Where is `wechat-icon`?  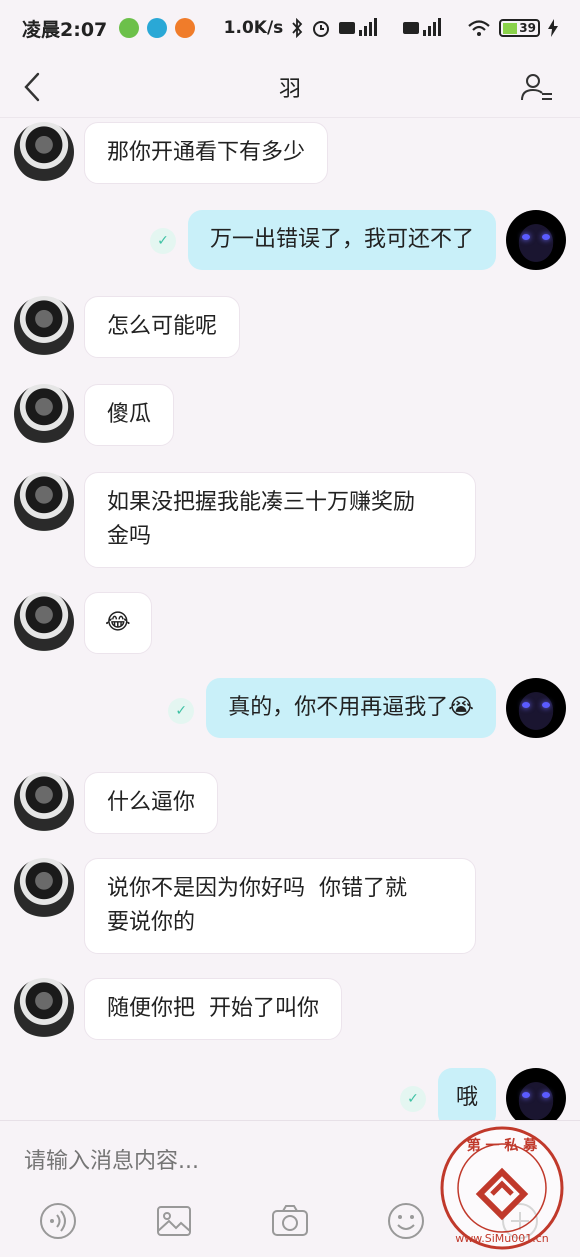 wechat-icon is located at coordinates (129, 28).